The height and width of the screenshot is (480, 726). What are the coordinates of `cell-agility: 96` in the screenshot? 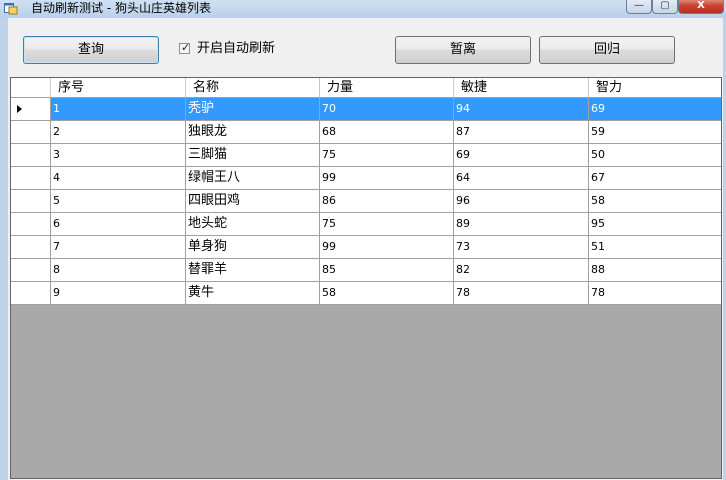 It's located at (521, 201).